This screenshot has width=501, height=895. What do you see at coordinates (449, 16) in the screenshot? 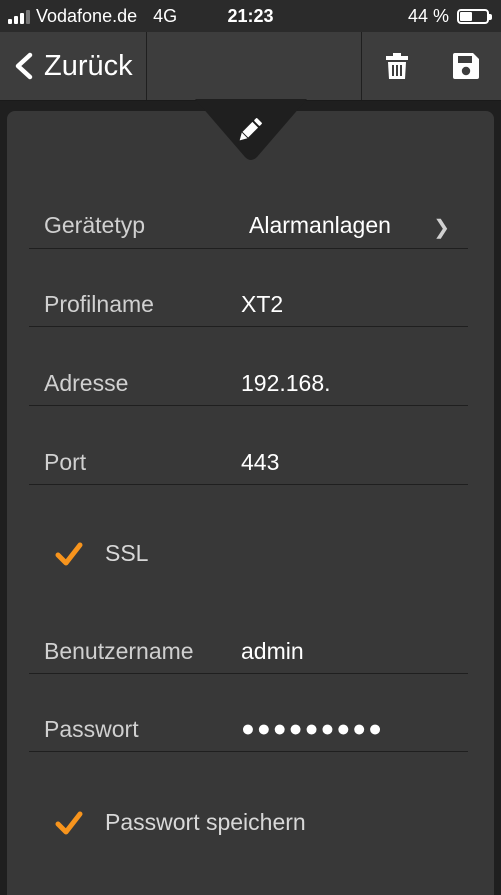
I see `status-right: 44 %` at bounding box center [449, 16].